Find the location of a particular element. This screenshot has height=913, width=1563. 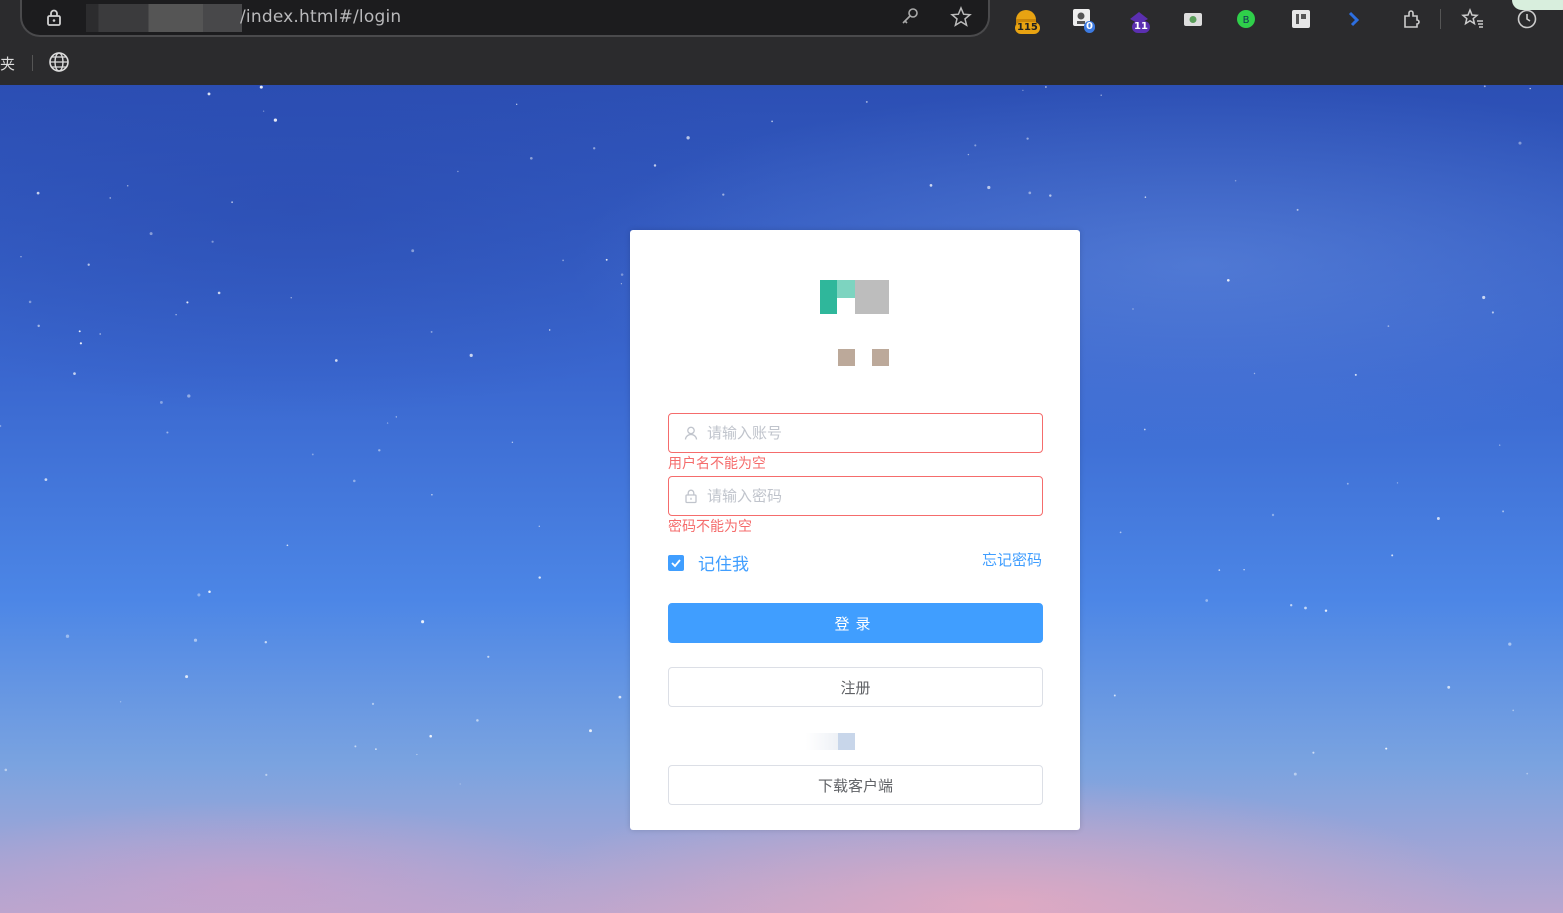

username-field is located at coordinates (855, 433).